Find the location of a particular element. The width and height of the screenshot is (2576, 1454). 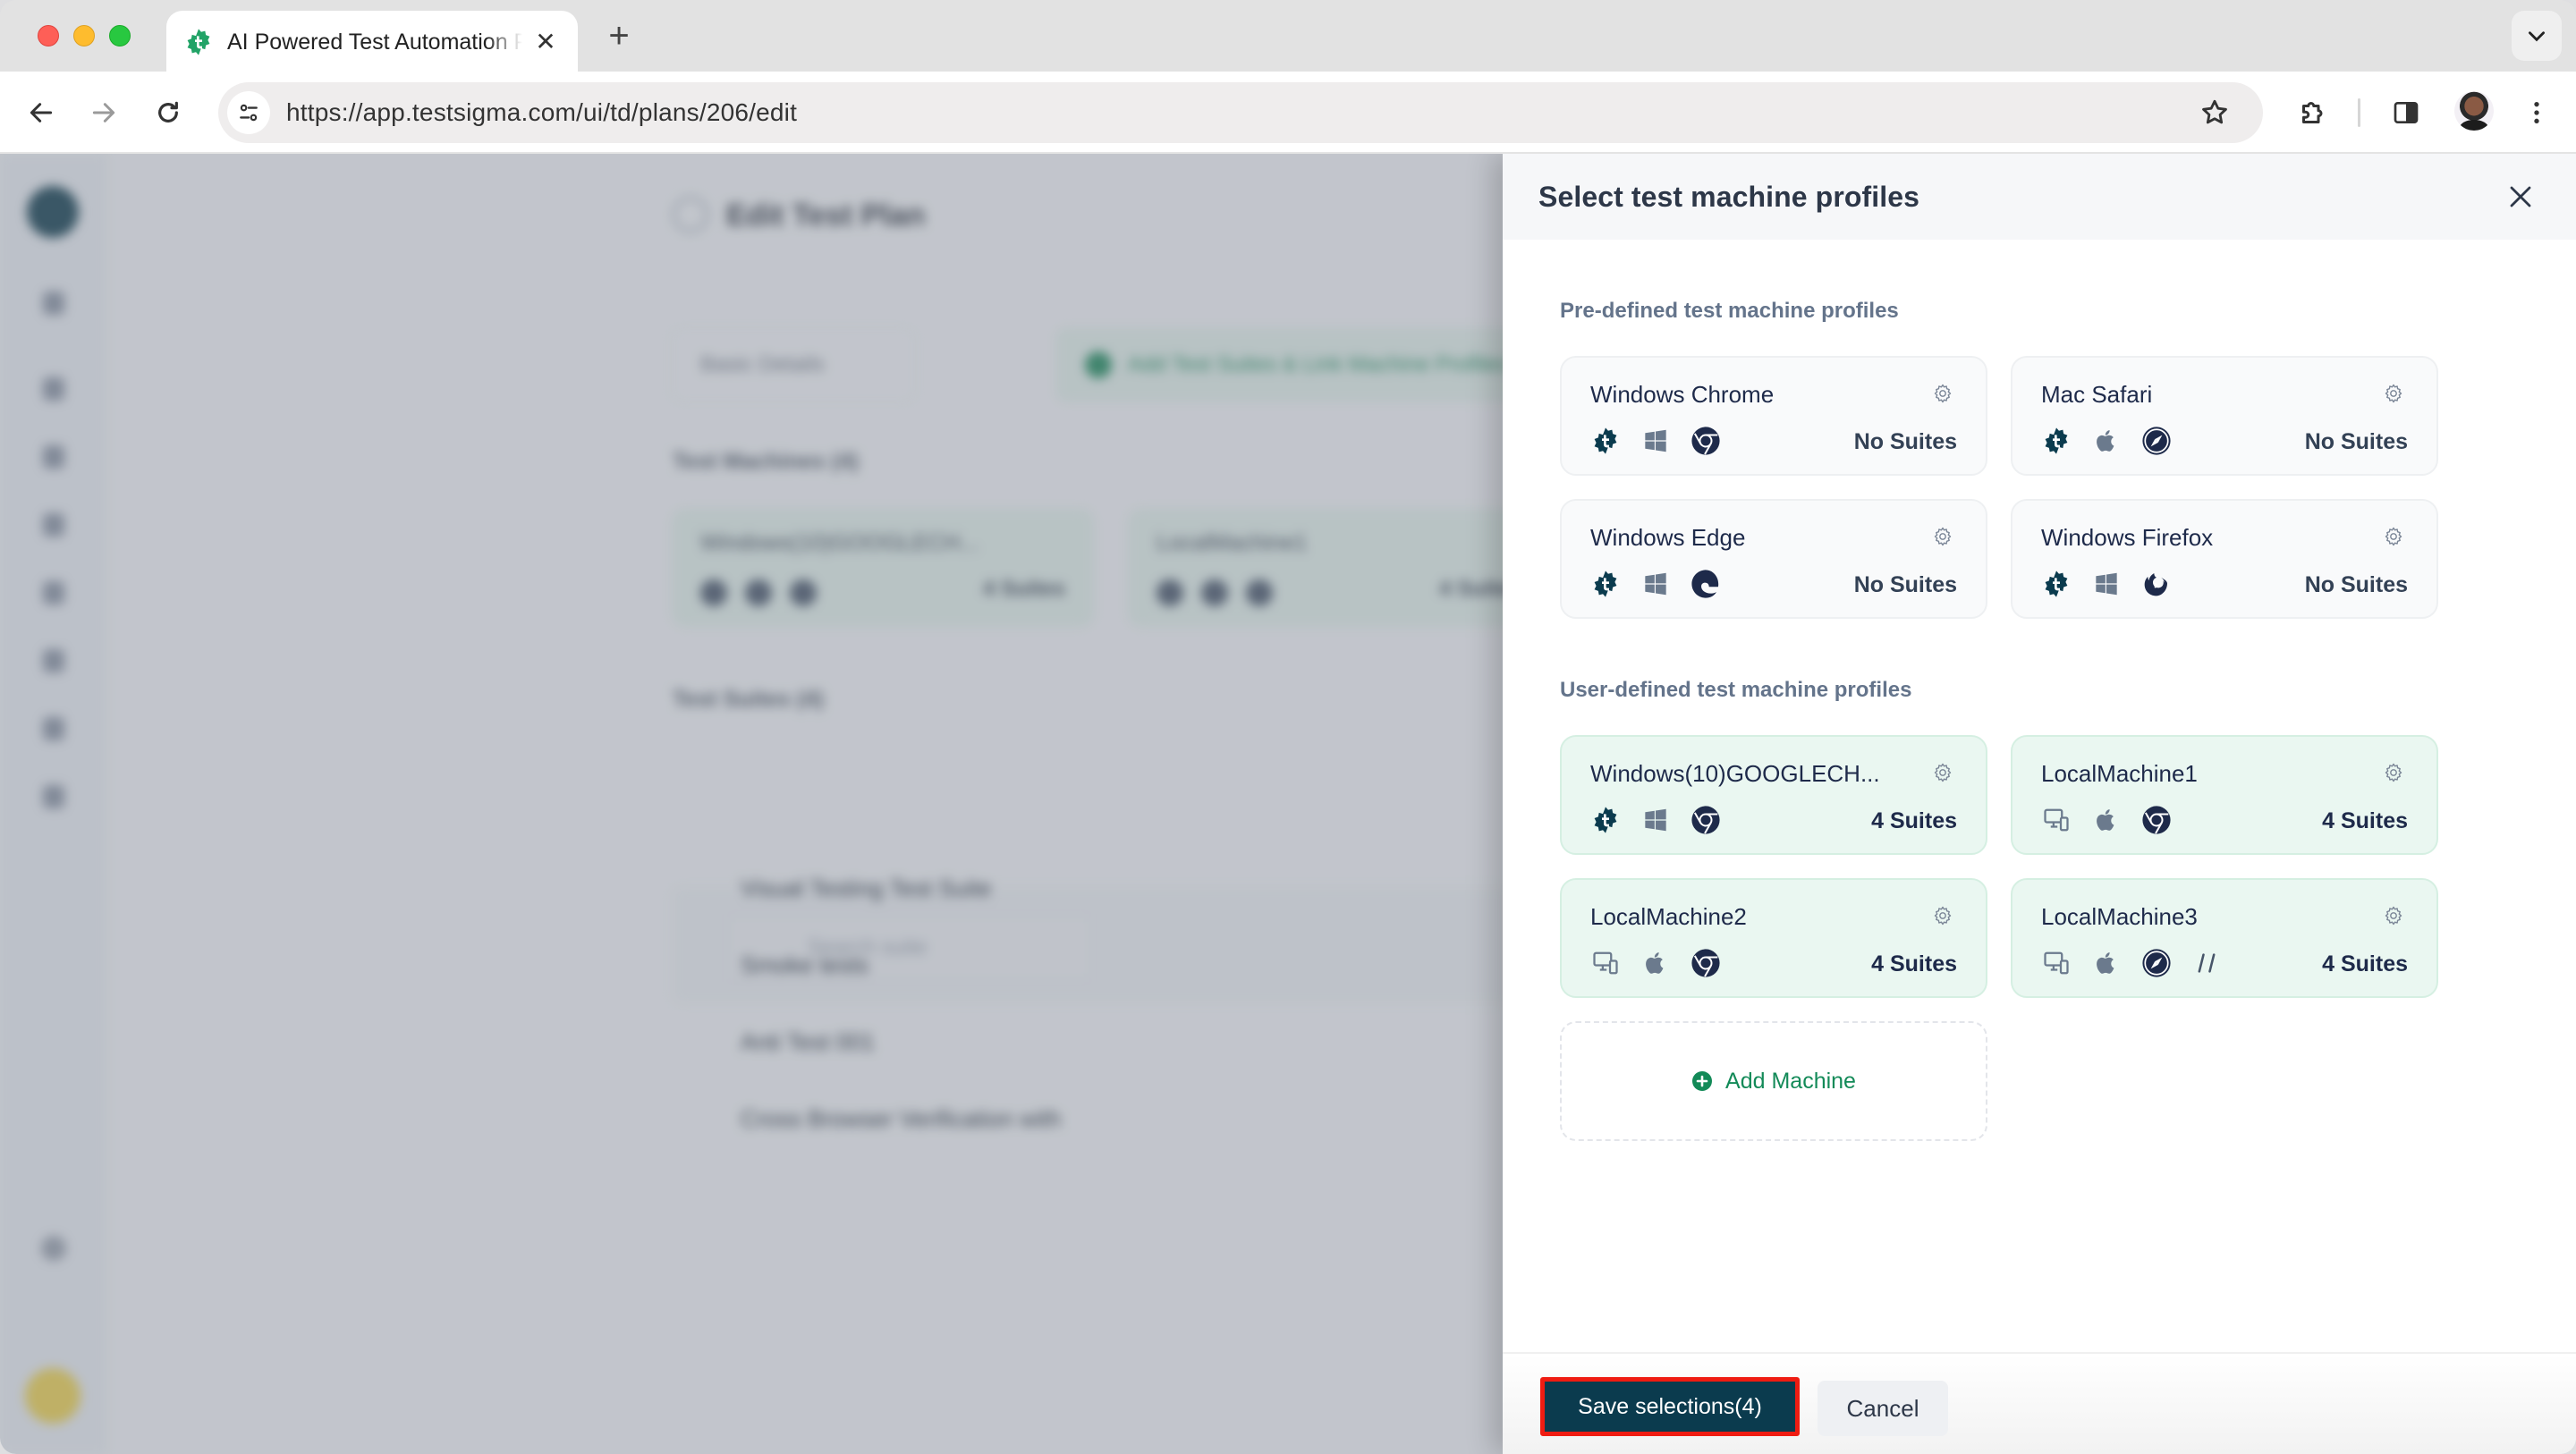

browser-tab-strip: AI Powered Test Automation Platform ✕ + is located at coordinates (1288, 37).